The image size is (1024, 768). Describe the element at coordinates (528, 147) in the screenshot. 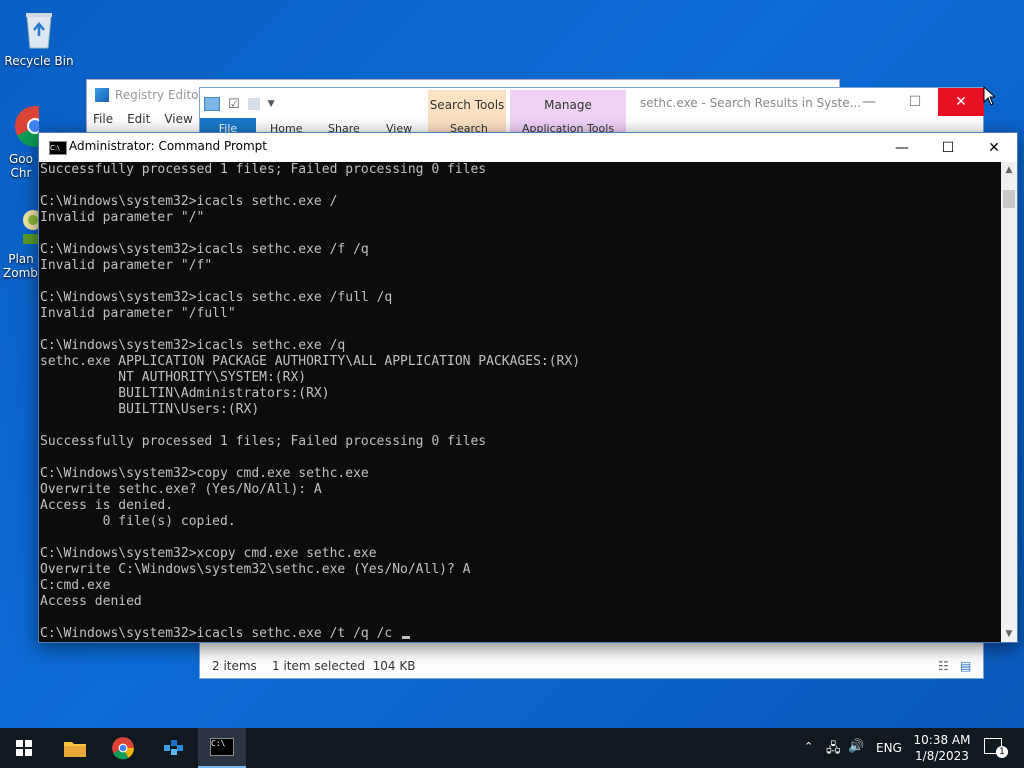

I see `cmd-titlebar: C:\ Administrator: Command Prompt — ☐ ✕` at that location.